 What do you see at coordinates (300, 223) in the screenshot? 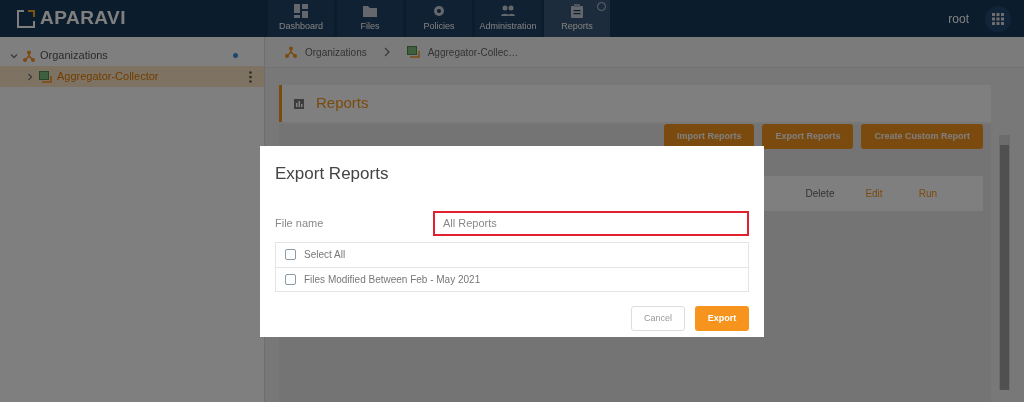
I see `field-label: File name` at bounding box center [300, 223].